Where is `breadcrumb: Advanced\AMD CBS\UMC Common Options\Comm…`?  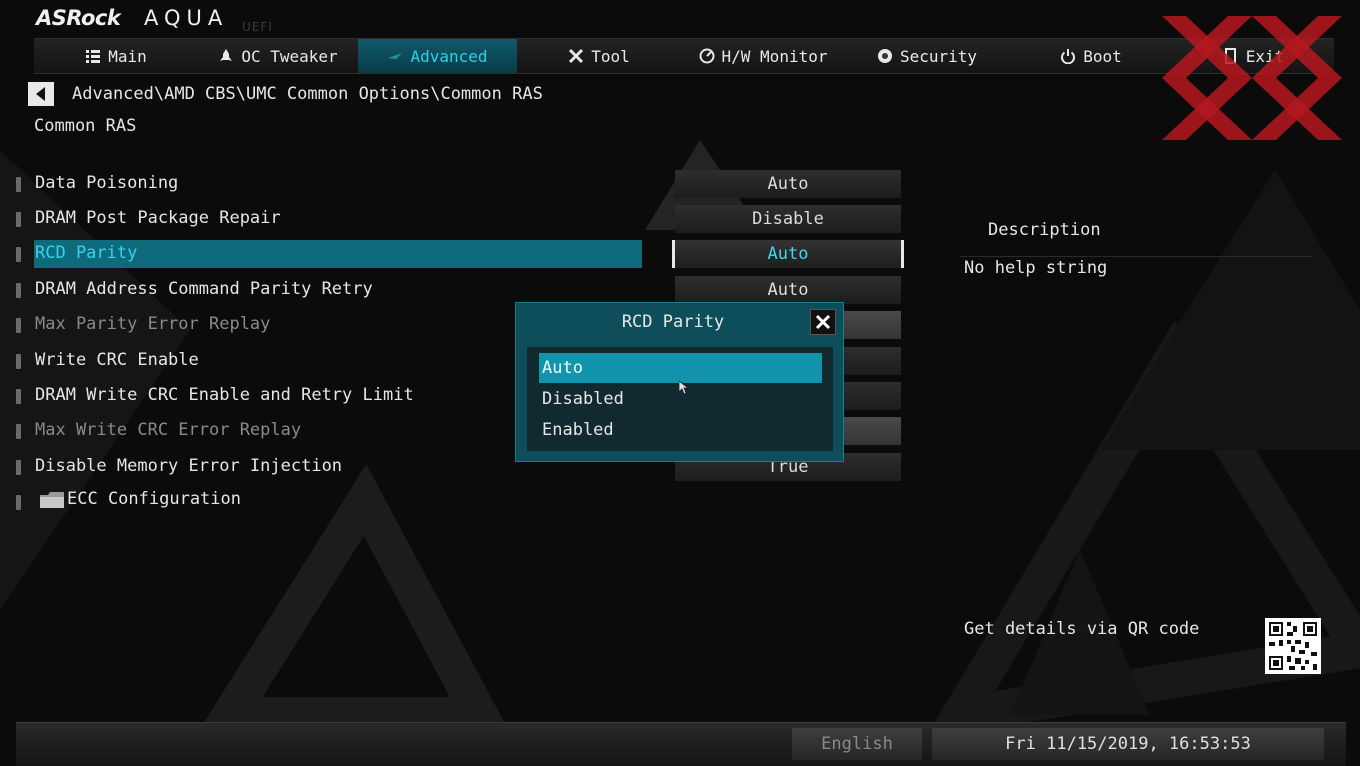 breadcrumb: Advanced\AMD CBS\UMC Common Options\Comm… is located at coordinates (307, 94).